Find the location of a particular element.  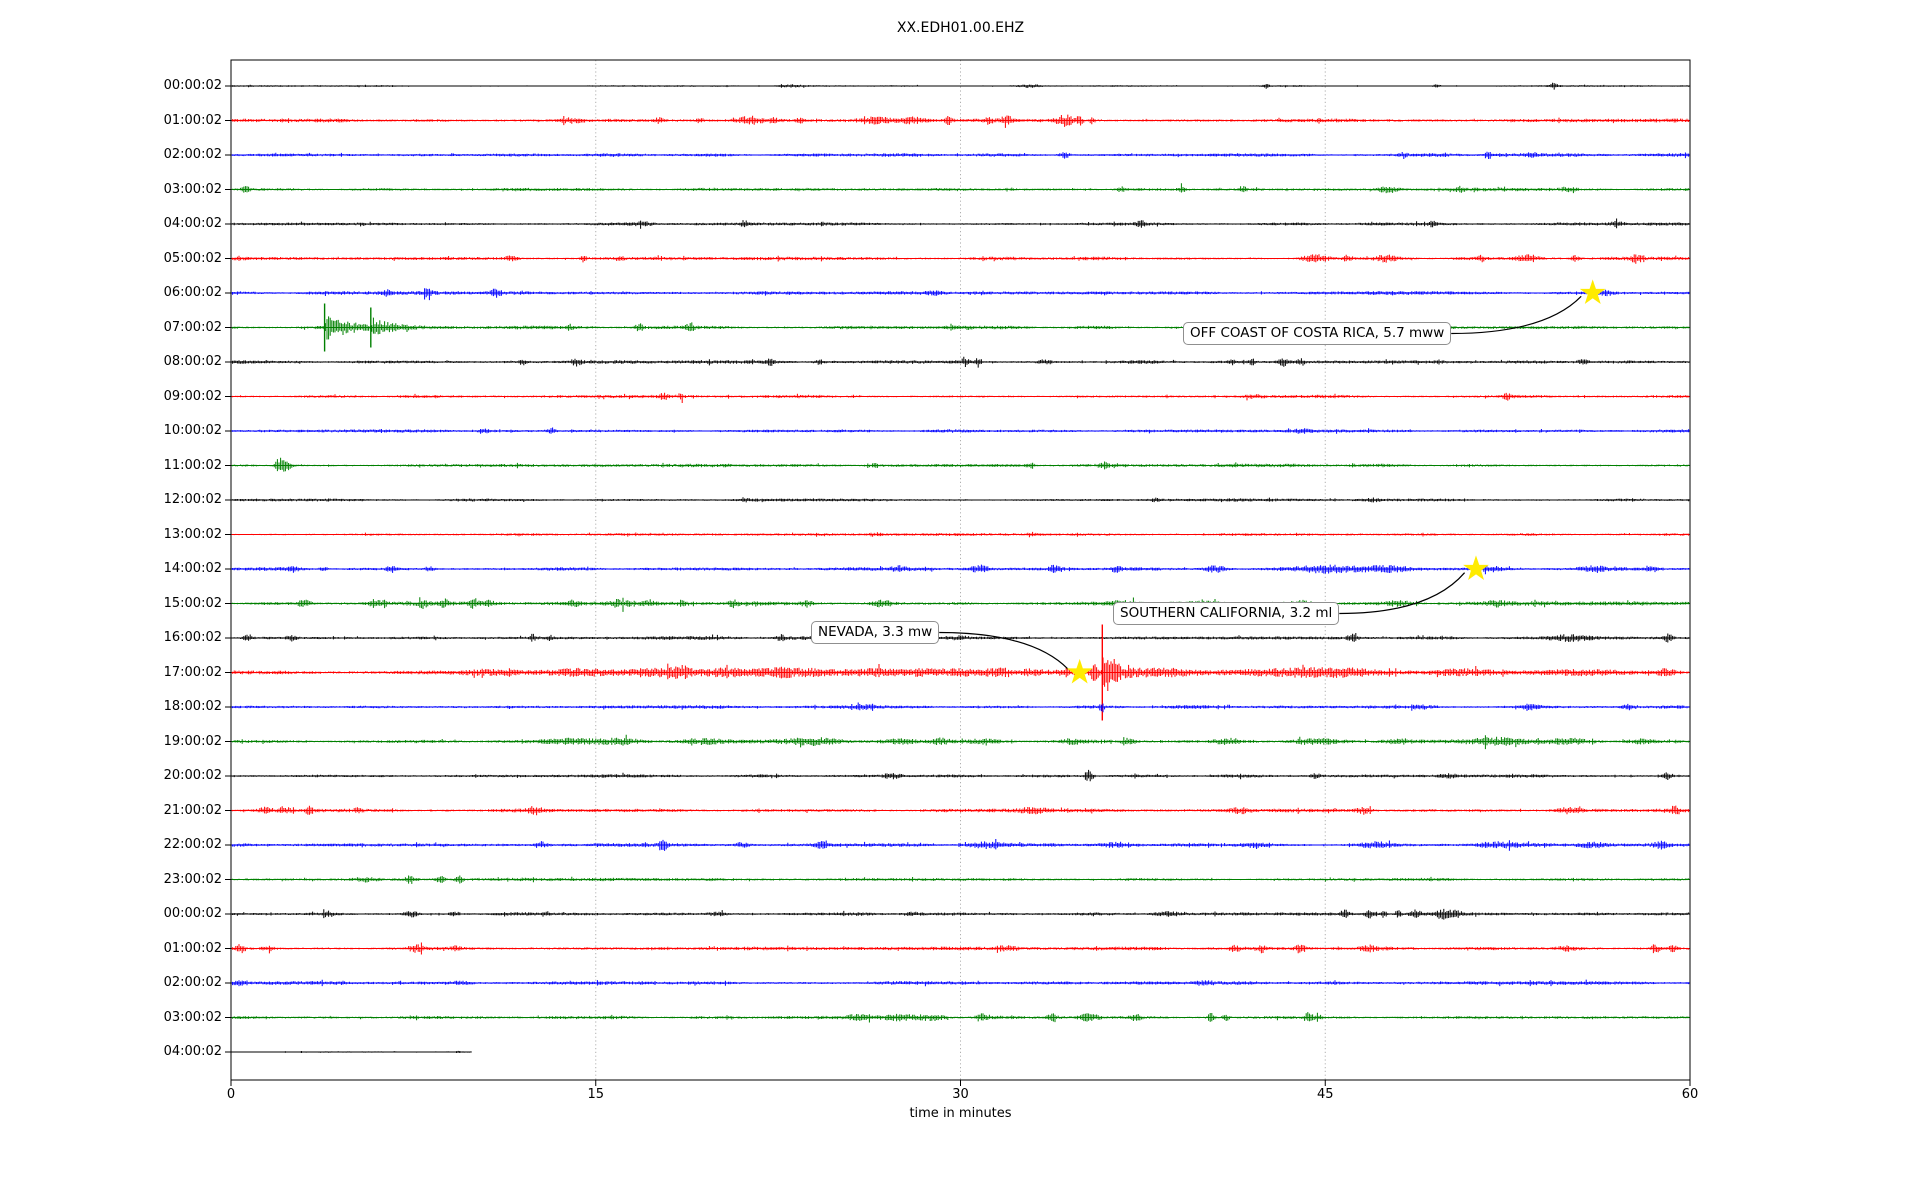

y-tick-label: 07:00:02 is located at coordinates (192, 327).